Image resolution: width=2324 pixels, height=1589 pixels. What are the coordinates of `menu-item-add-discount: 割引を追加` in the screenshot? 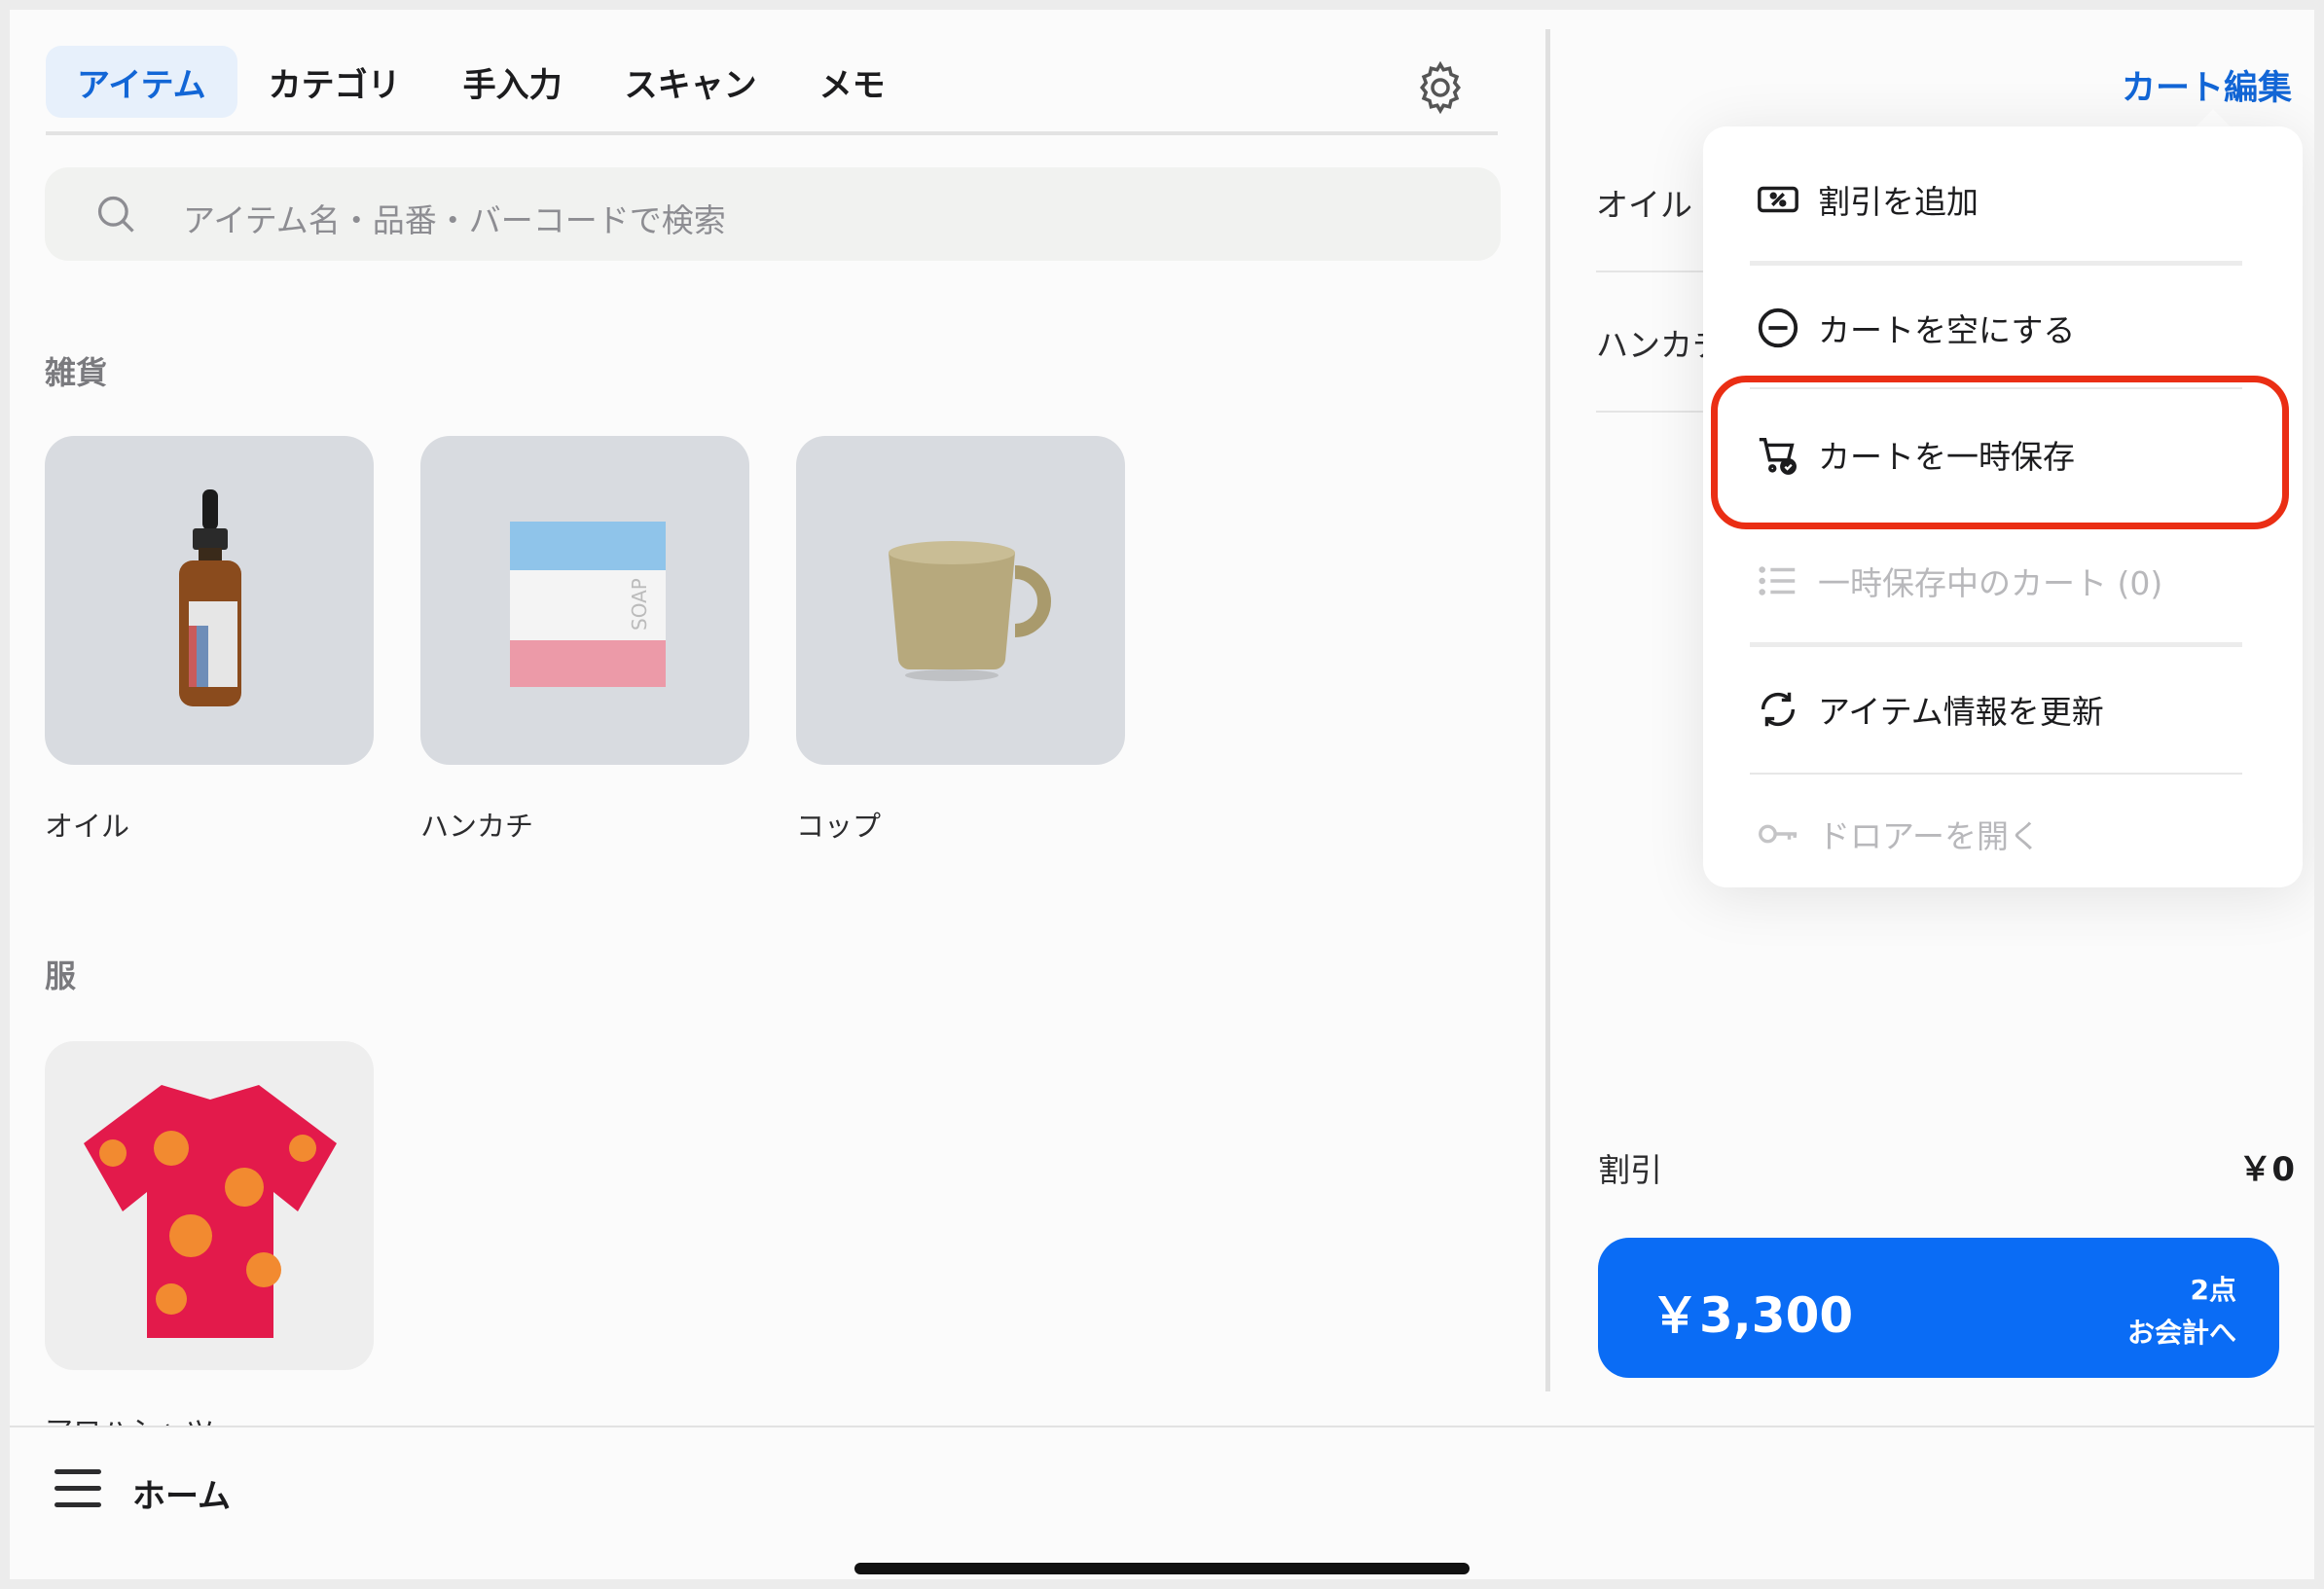 It's located at (2003, 199).